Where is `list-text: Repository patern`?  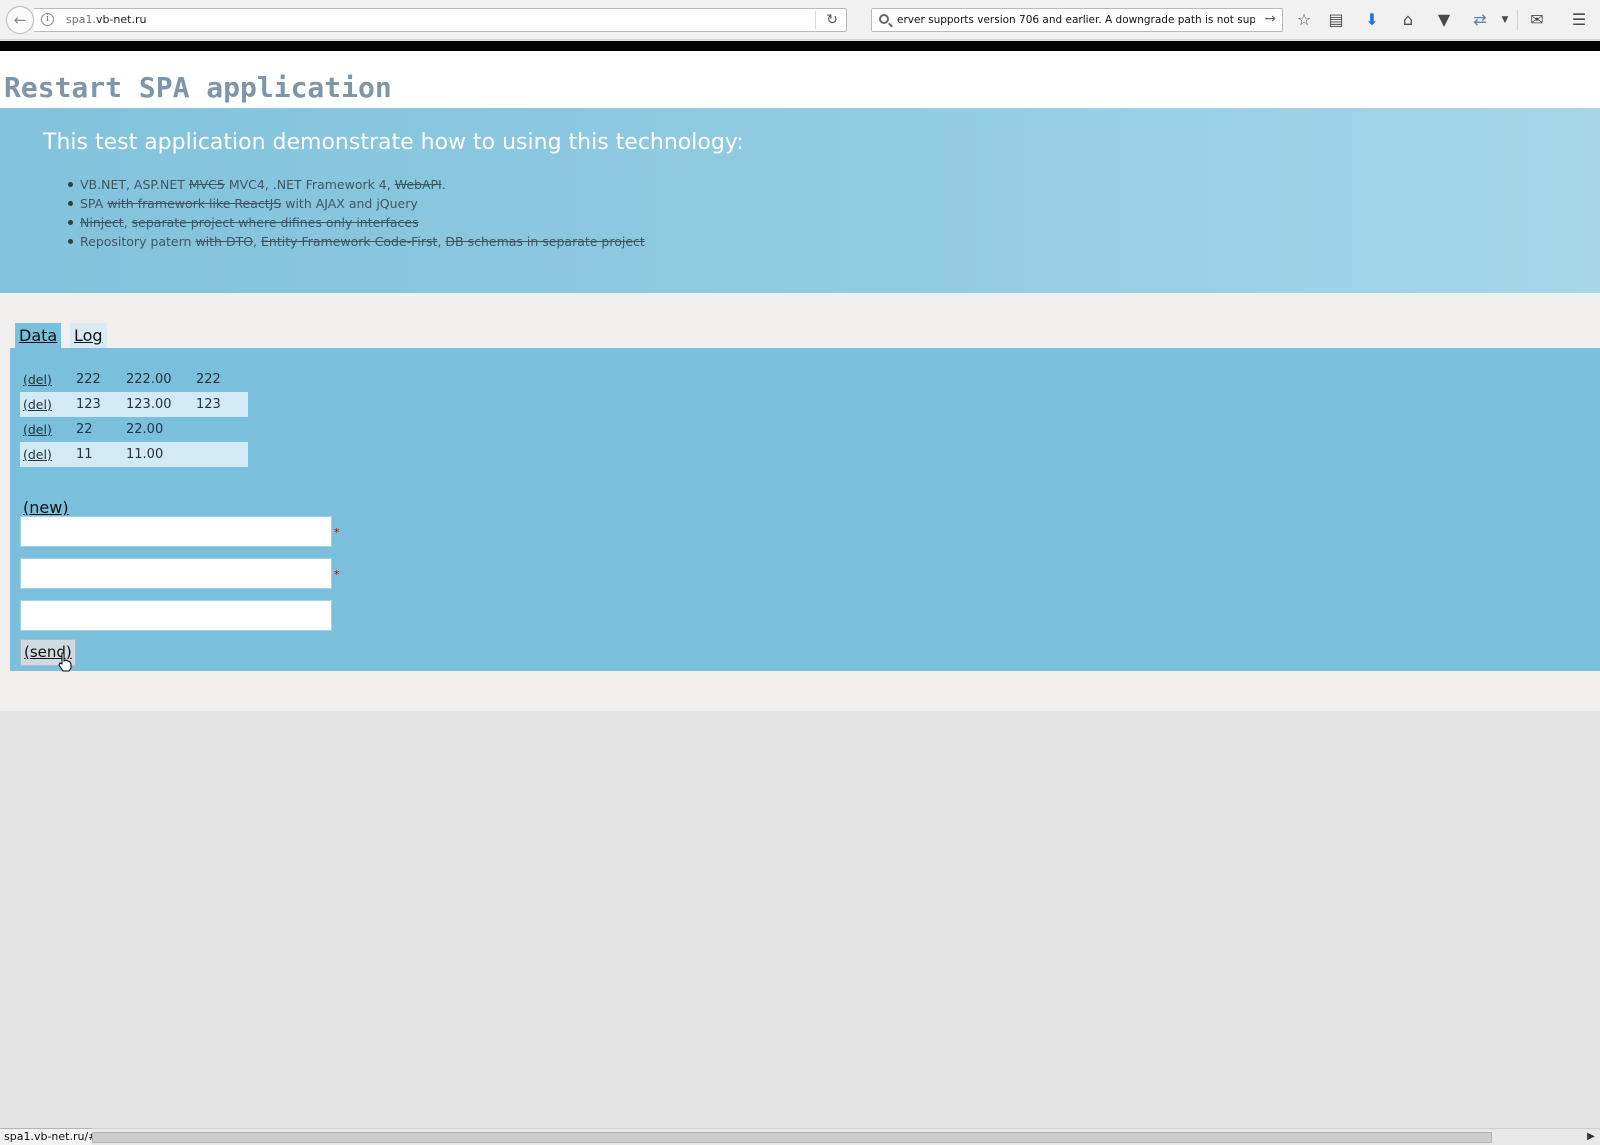 list-text: Repository patern is located at coordinates (138, 241).